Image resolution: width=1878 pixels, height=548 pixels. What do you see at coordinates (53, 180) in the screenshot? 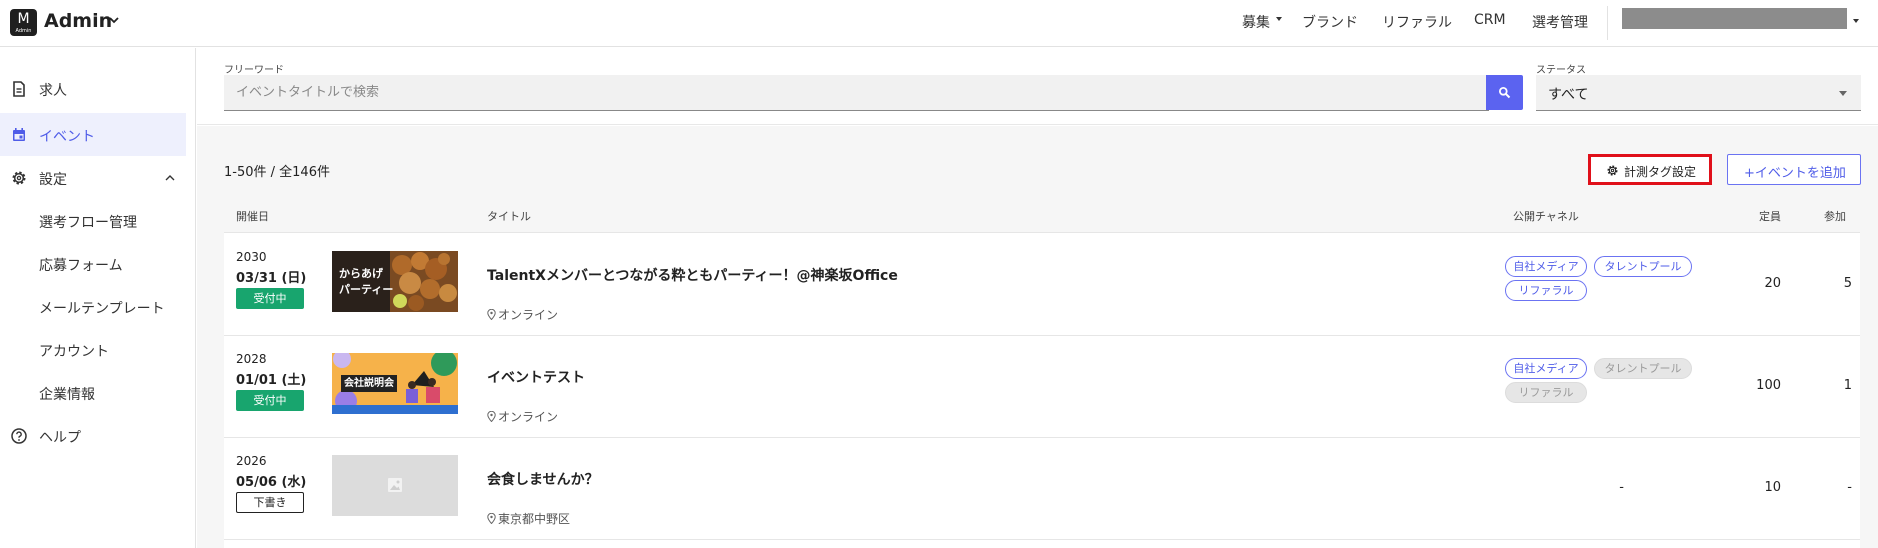
I see `sidebar-item-label: 設定` at bounding box center [53, 180].